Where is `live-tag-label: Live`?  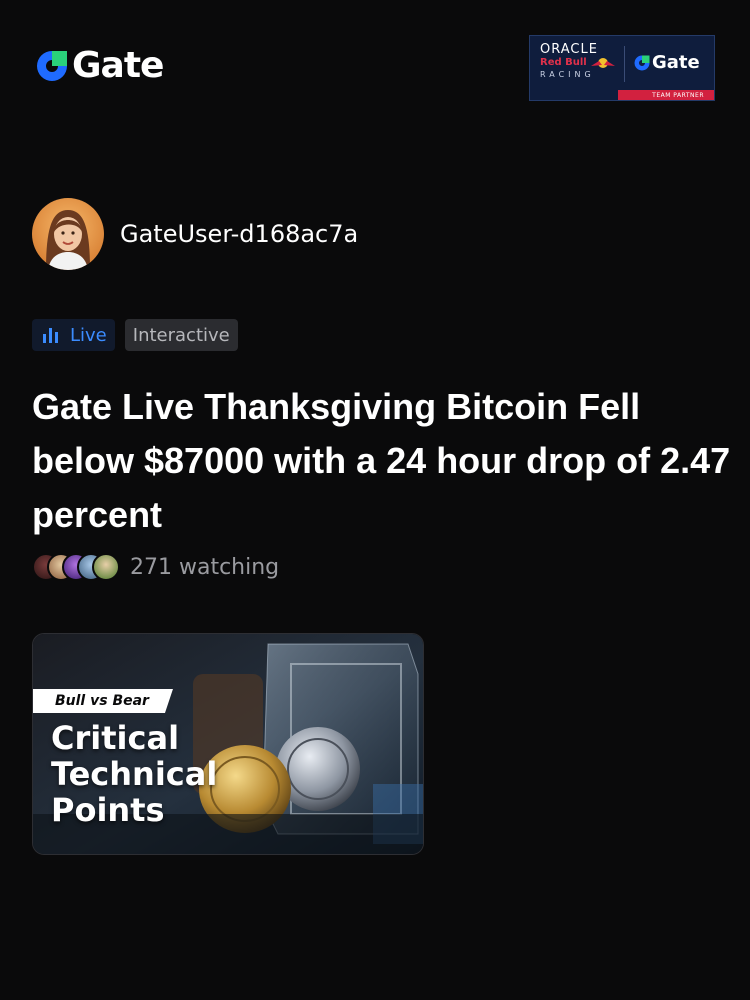
live-tag-label: Live is located at coordinates (88, 335).